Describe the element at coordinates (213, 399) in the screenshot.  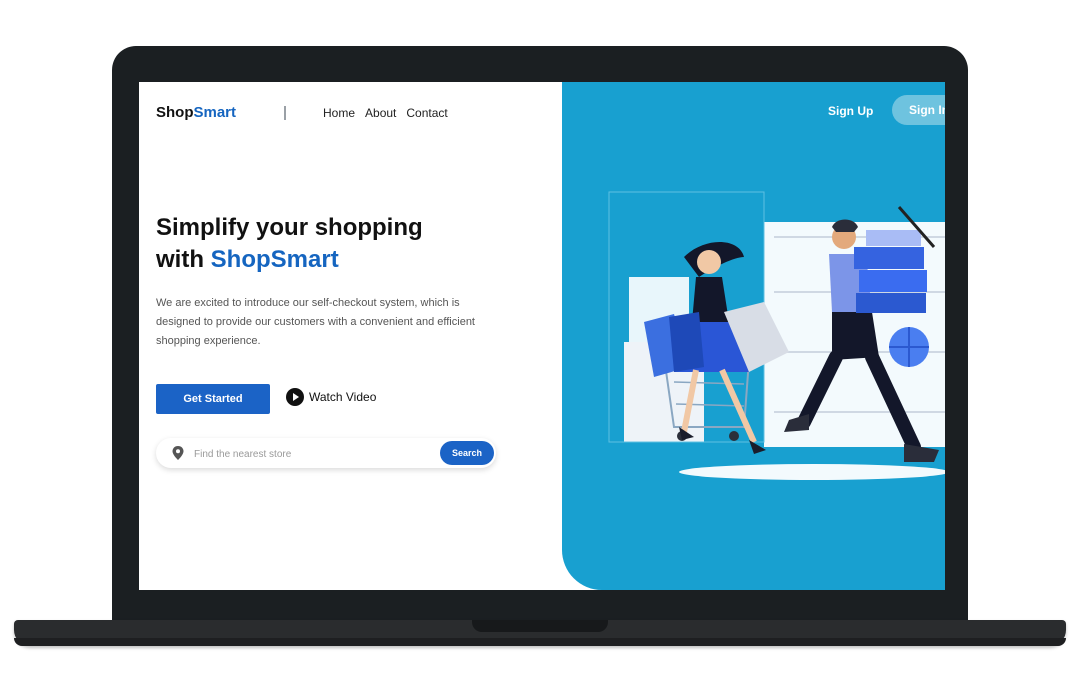
I see `get-started-button: Get Started` at that location.